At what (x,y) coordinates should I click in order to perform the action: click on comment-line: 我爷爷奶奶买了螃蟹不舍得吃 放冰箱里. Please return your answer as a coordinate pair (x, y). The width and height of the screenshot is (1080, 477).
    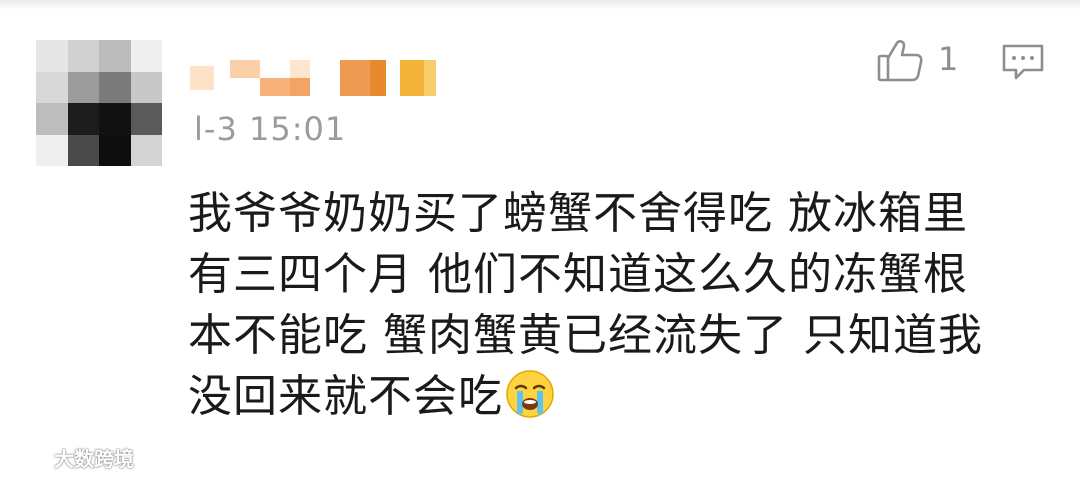
    Looking at the image, I should click on (578, 213).